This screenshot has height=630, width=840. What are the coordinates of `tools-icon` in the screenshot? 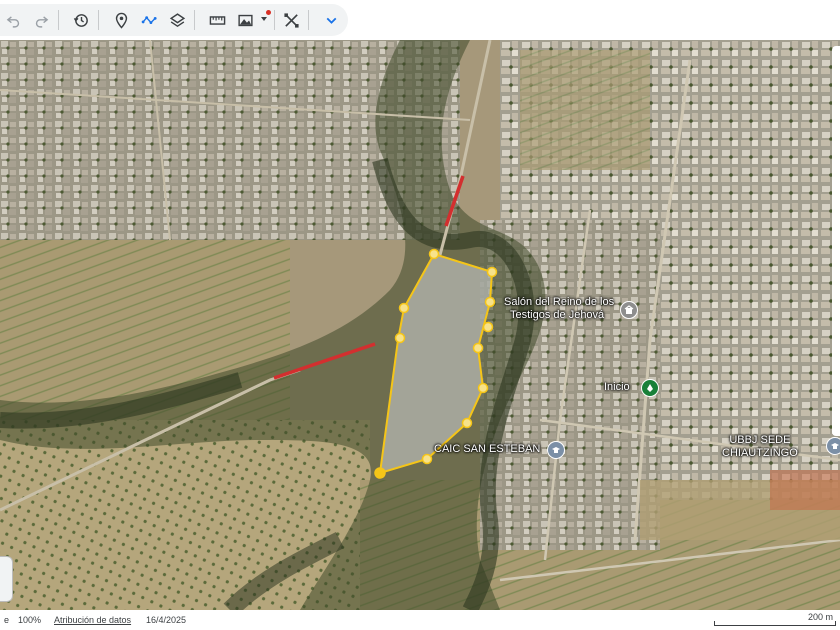 It's located at (291, 20).